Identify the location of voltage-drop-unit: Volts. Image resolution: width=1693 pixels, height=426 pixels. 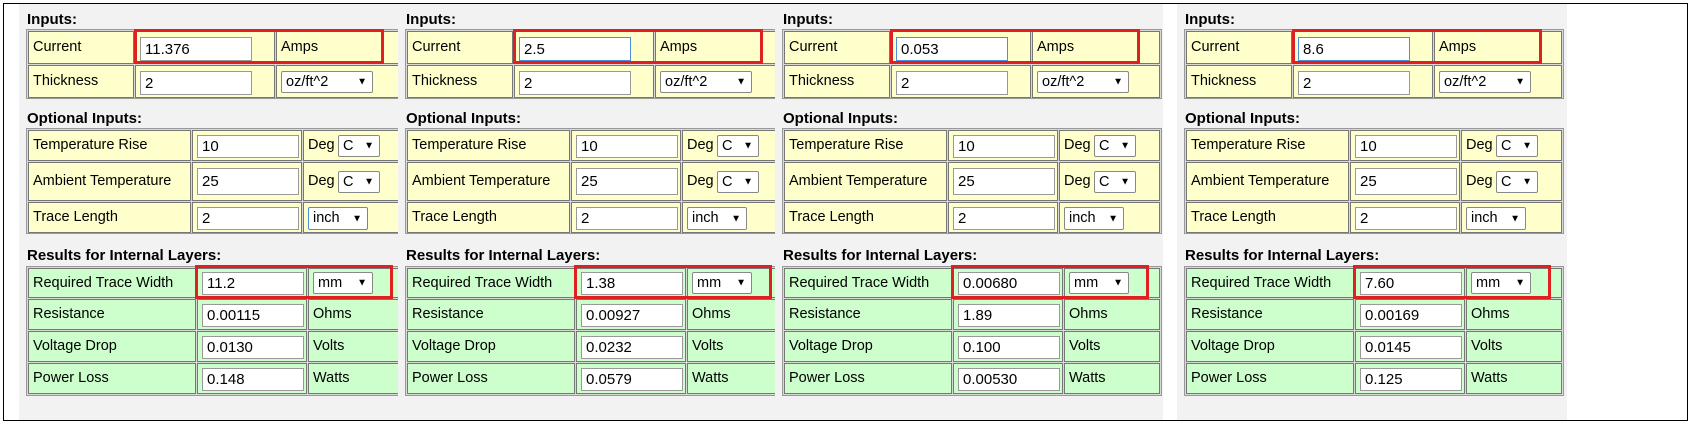
(1514, 346).